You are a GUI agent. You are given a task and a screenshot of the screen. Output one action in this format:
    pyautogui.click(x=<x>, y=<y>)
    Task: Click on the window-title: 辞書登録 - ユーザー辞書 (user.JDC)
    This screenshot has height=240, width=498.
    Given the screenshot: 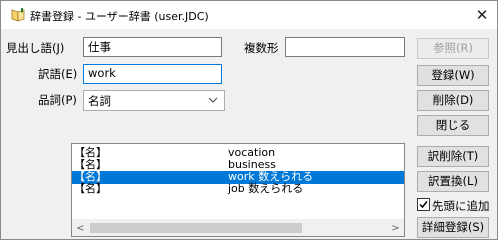 What is the action you would take?
    pyautogui.click(x=119, y=16)
    